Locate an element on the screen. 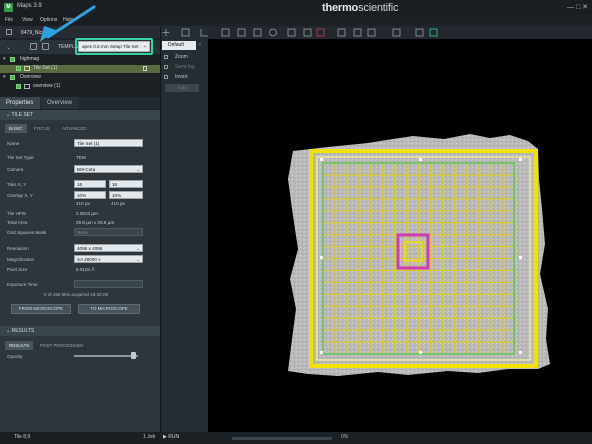 The image size is (592, 444). collapse-chevron-icon: ⌄ is located at coordinates (8, 47).